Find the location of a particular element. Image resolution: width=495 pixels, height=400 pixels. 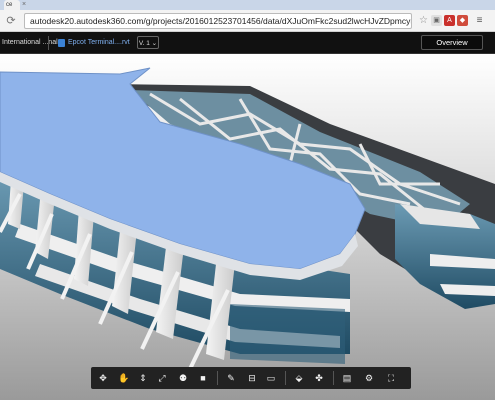

breadcrumb-project: International ...nal is located at coordinates (30, 43).